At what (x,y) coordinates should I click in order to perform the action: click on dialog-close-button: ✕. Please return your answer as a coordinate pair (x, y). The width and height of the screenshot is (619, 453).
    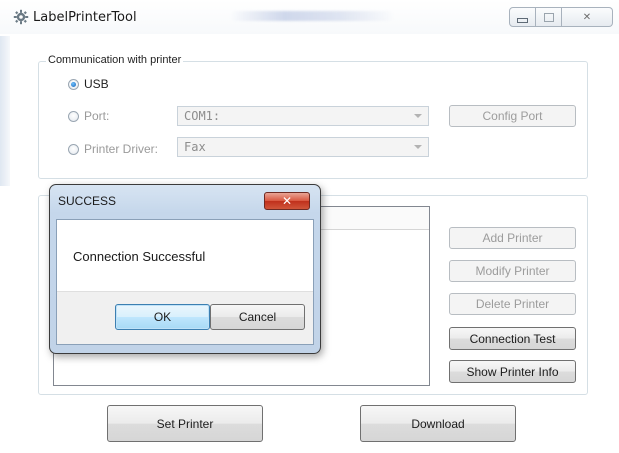
    Looking at the image, I should click on (287, 201).